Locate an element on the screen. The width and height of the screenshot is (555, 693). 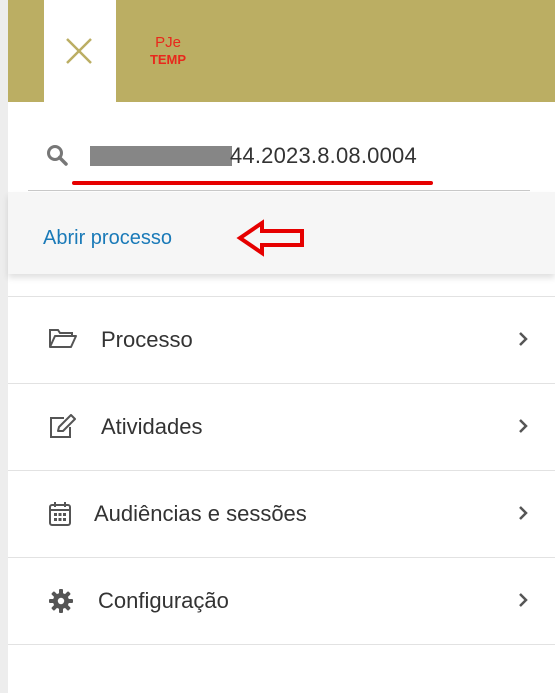
menu-item-label: Atividades is located at coordinates (152, 426).